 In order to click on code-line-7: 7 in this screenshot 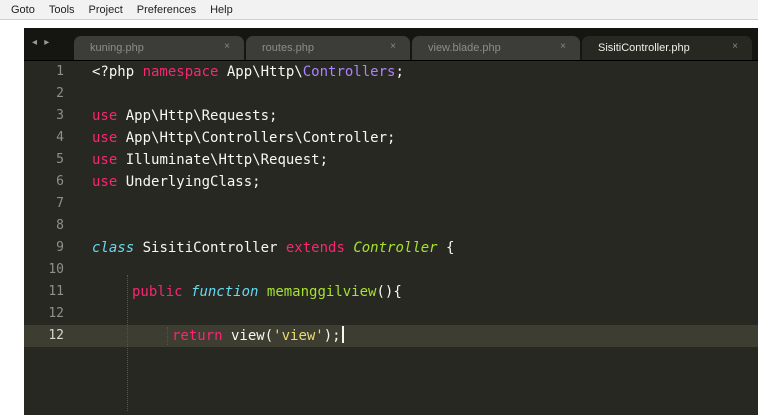, I will do `click(391, 204)`.